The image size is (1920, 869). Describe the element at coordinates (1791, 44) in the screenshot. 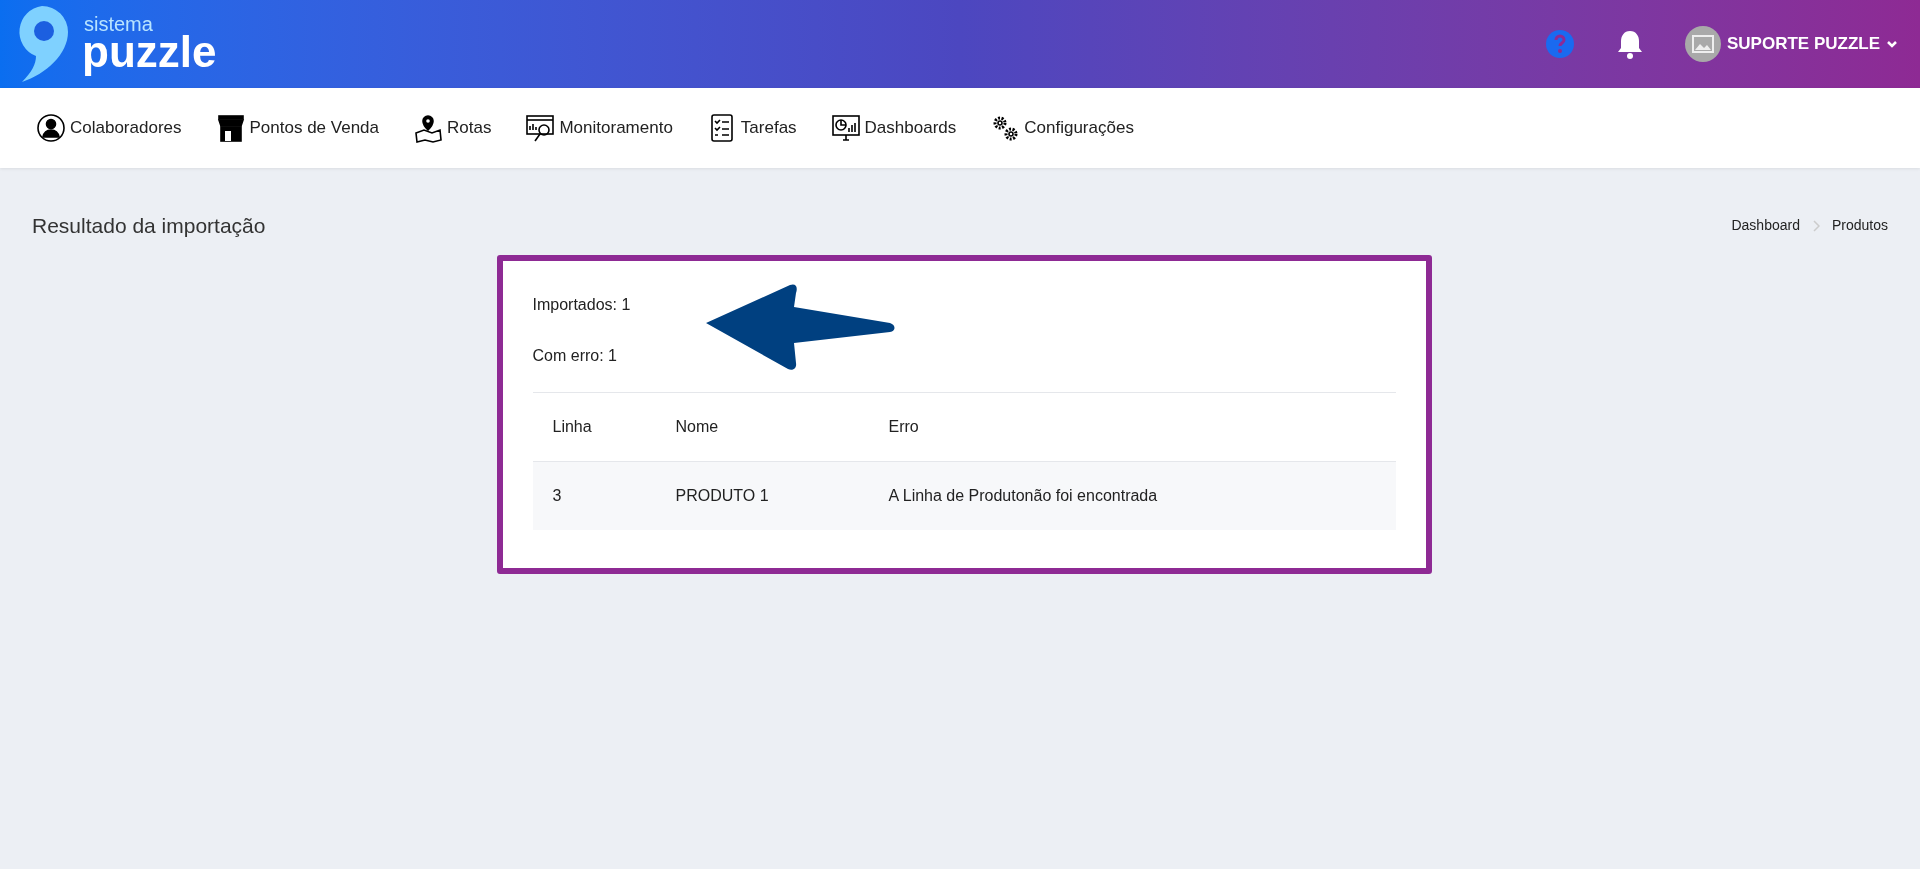

I see `user-menu: SUPORTE PUZZLE` at that location.